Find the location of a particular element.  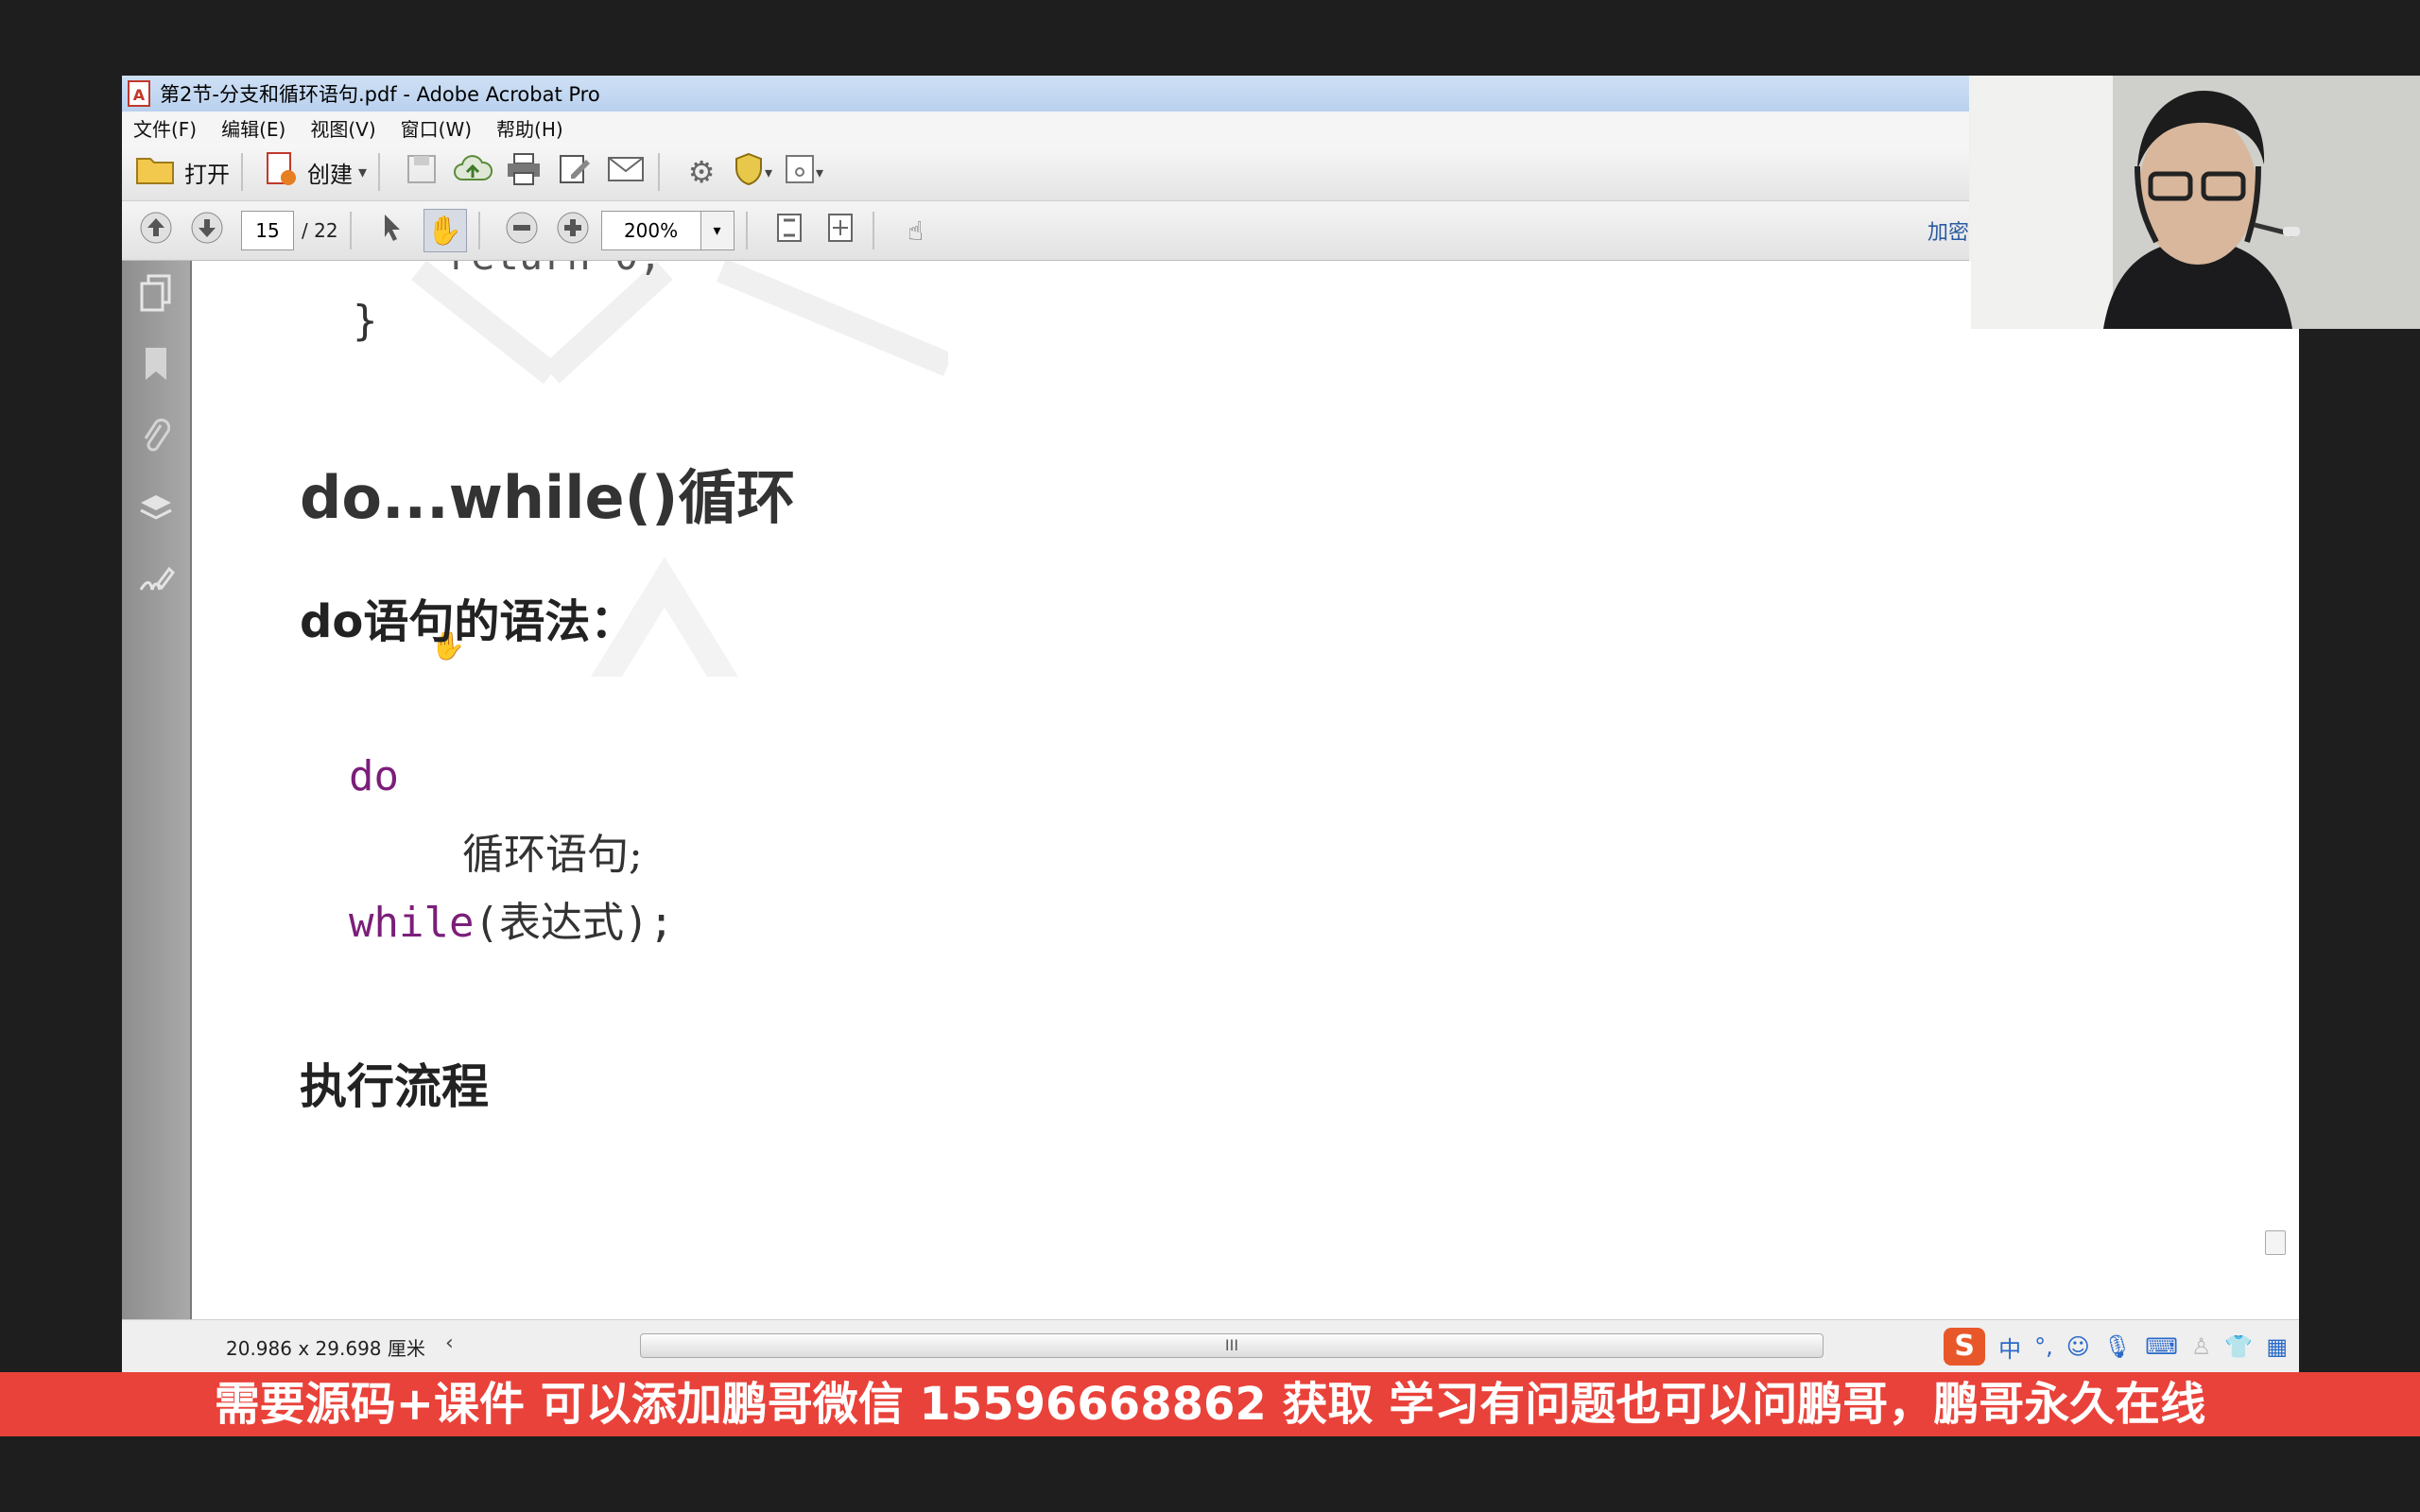

edit-document-icon is located at coordinates (575, 172).